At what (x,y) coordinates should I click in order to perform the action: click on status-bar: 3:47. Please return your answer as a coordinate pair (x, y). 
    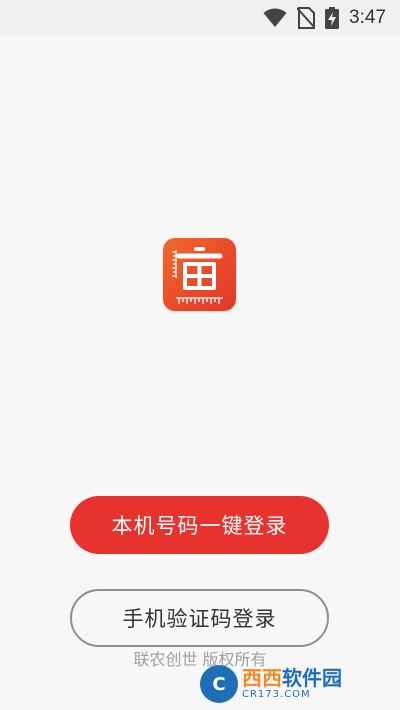
    Looking at the image, I should click on (200, 18).